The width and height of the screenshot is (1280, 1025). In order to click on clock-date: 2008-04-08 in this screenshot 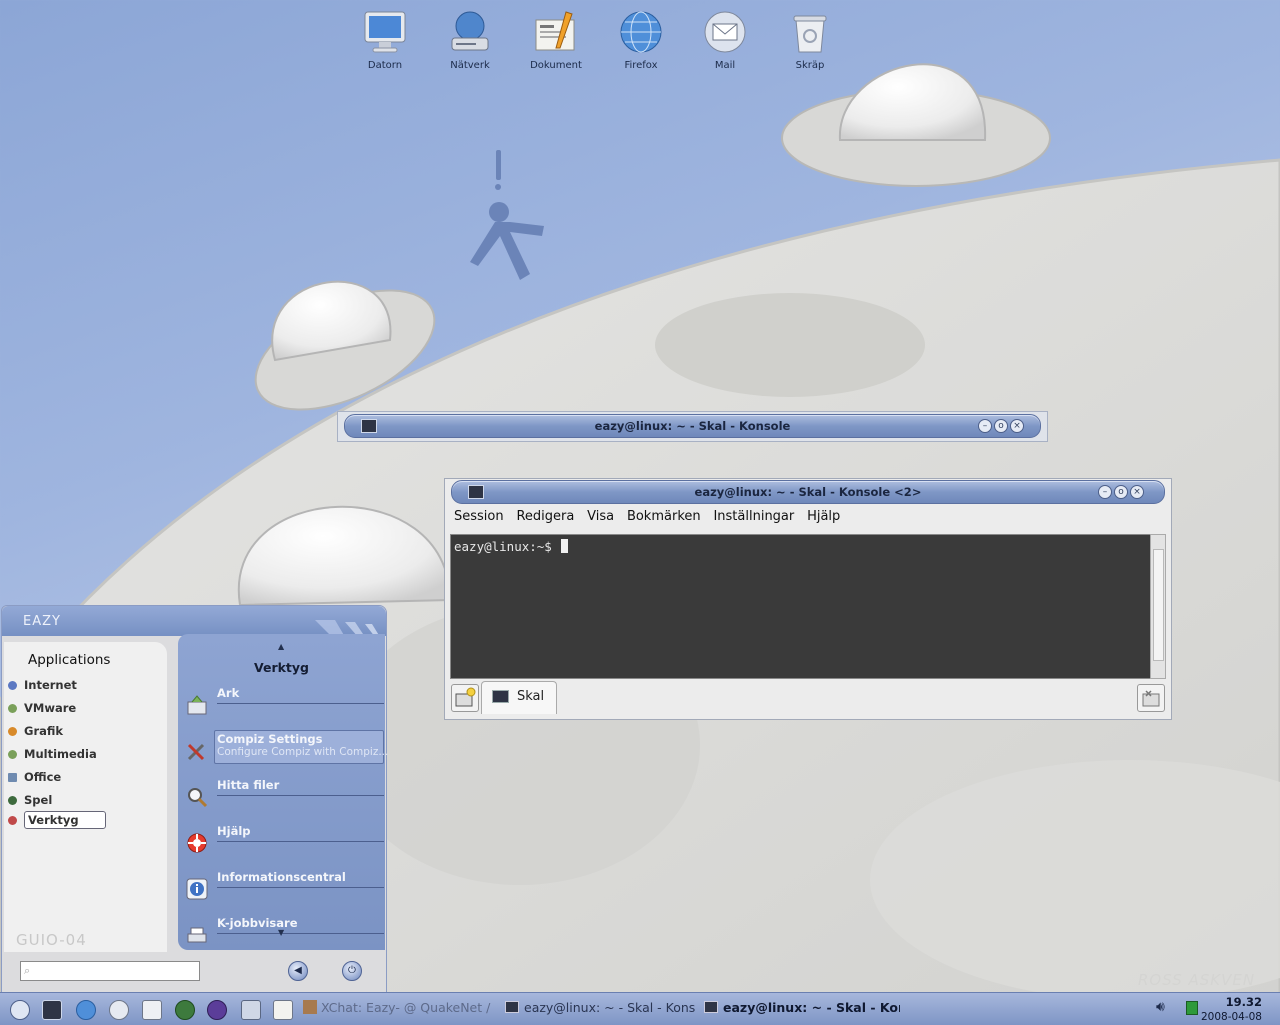, I will do `click(1231, 1017)`.